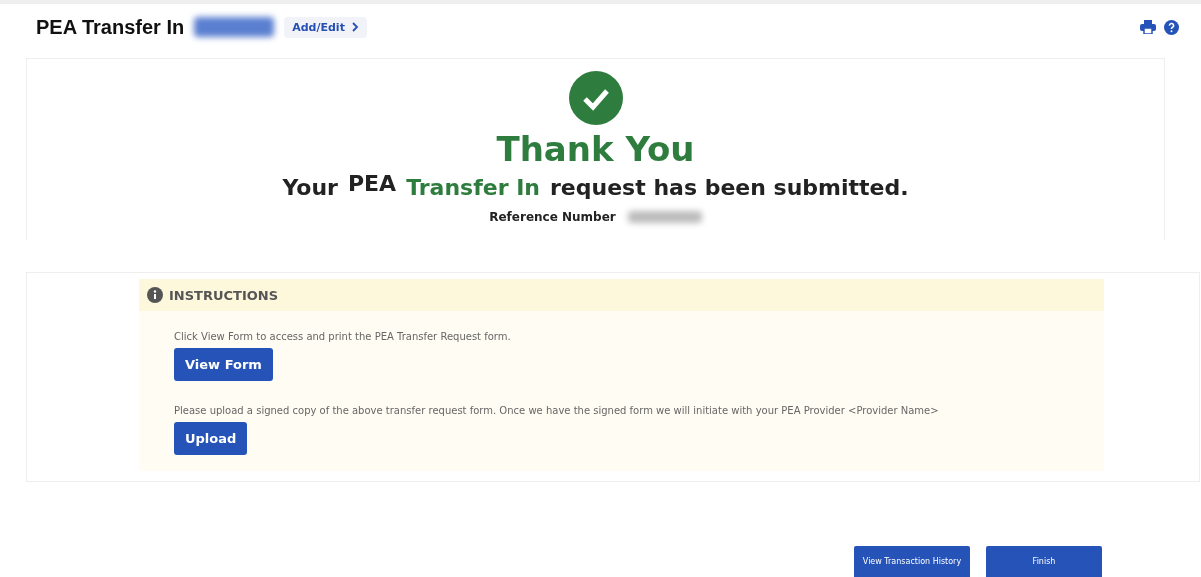  I want to click on page-title: PEA Transfer In, so click(110, 27).